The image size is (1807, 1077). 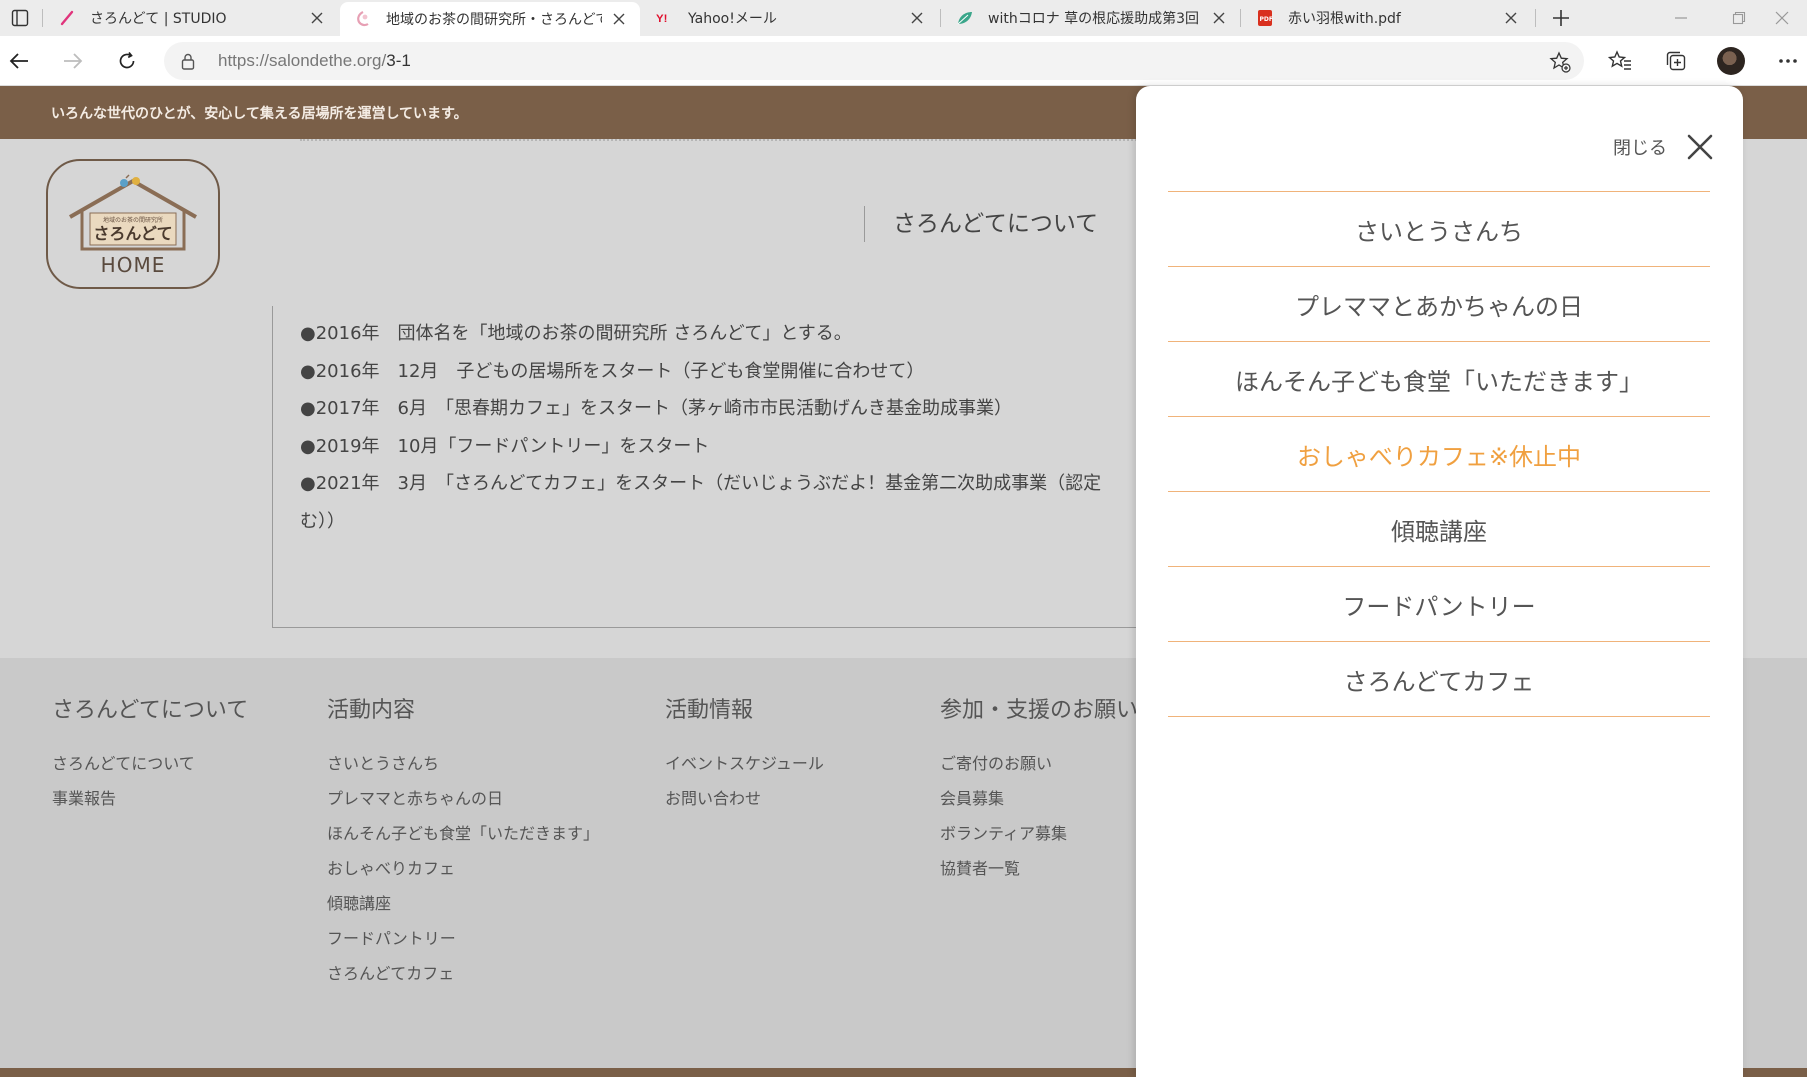 What do you see at coordinates (150, 763) in the screenshot?
I see `footer-link: さろんどてについて` at bounding box center [150, 763].